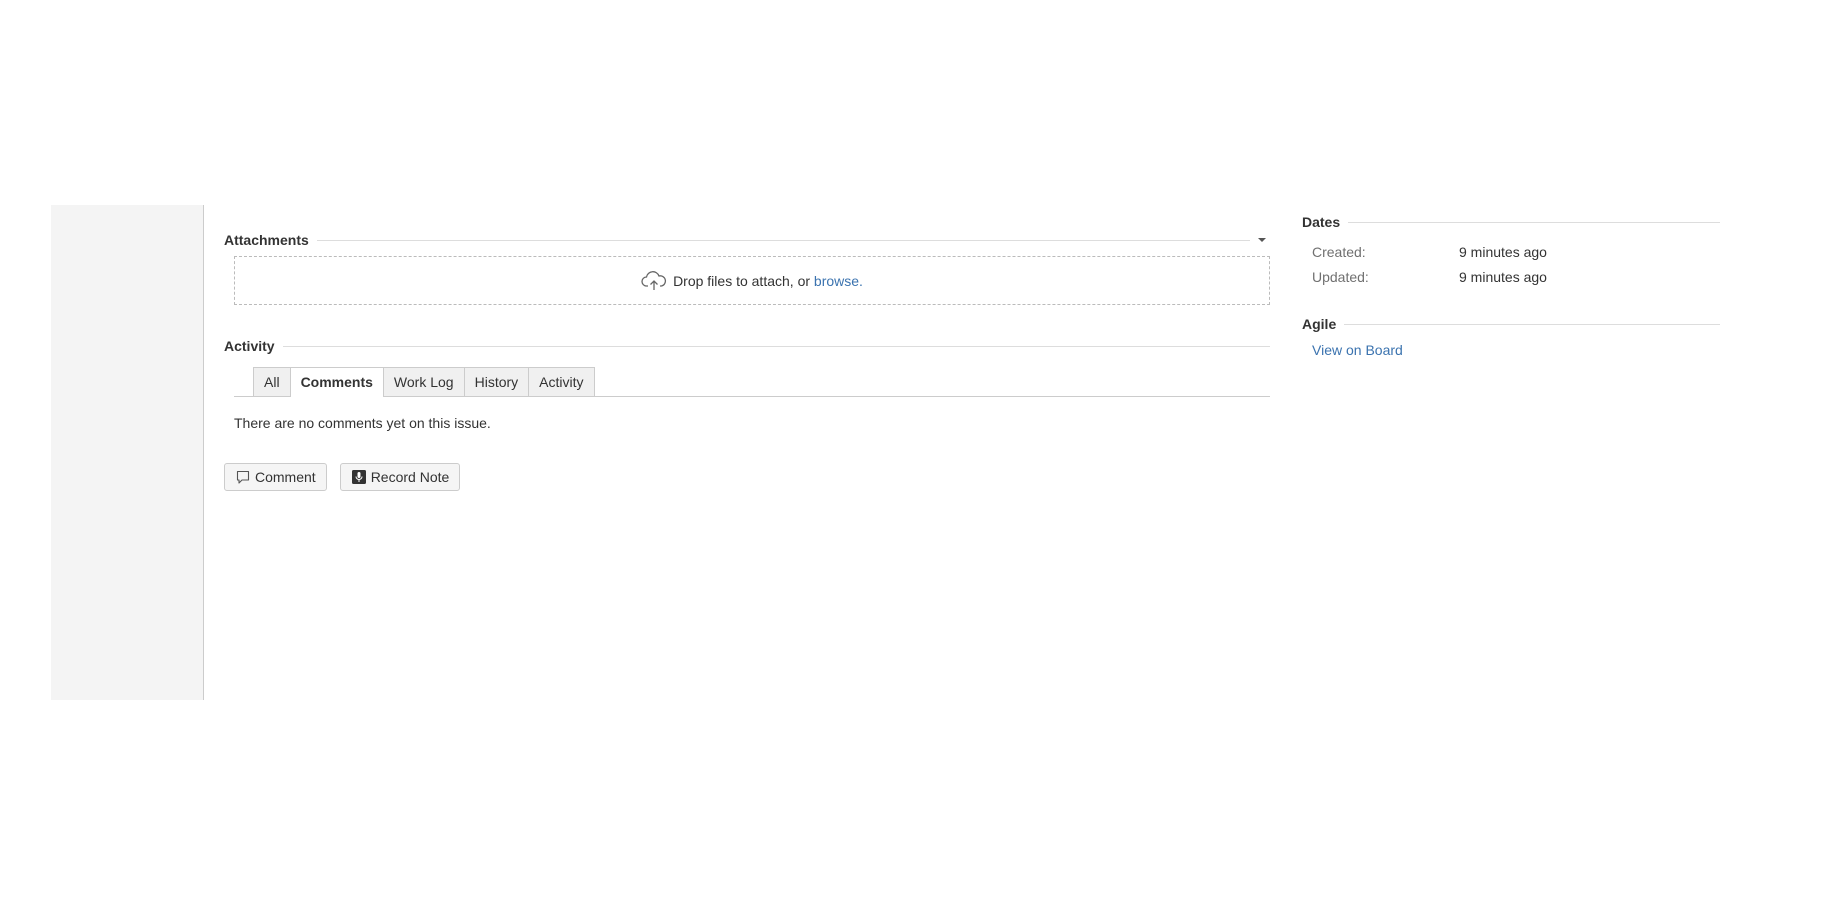  I want to click on cloud-upload-icon, so click(654, 280).